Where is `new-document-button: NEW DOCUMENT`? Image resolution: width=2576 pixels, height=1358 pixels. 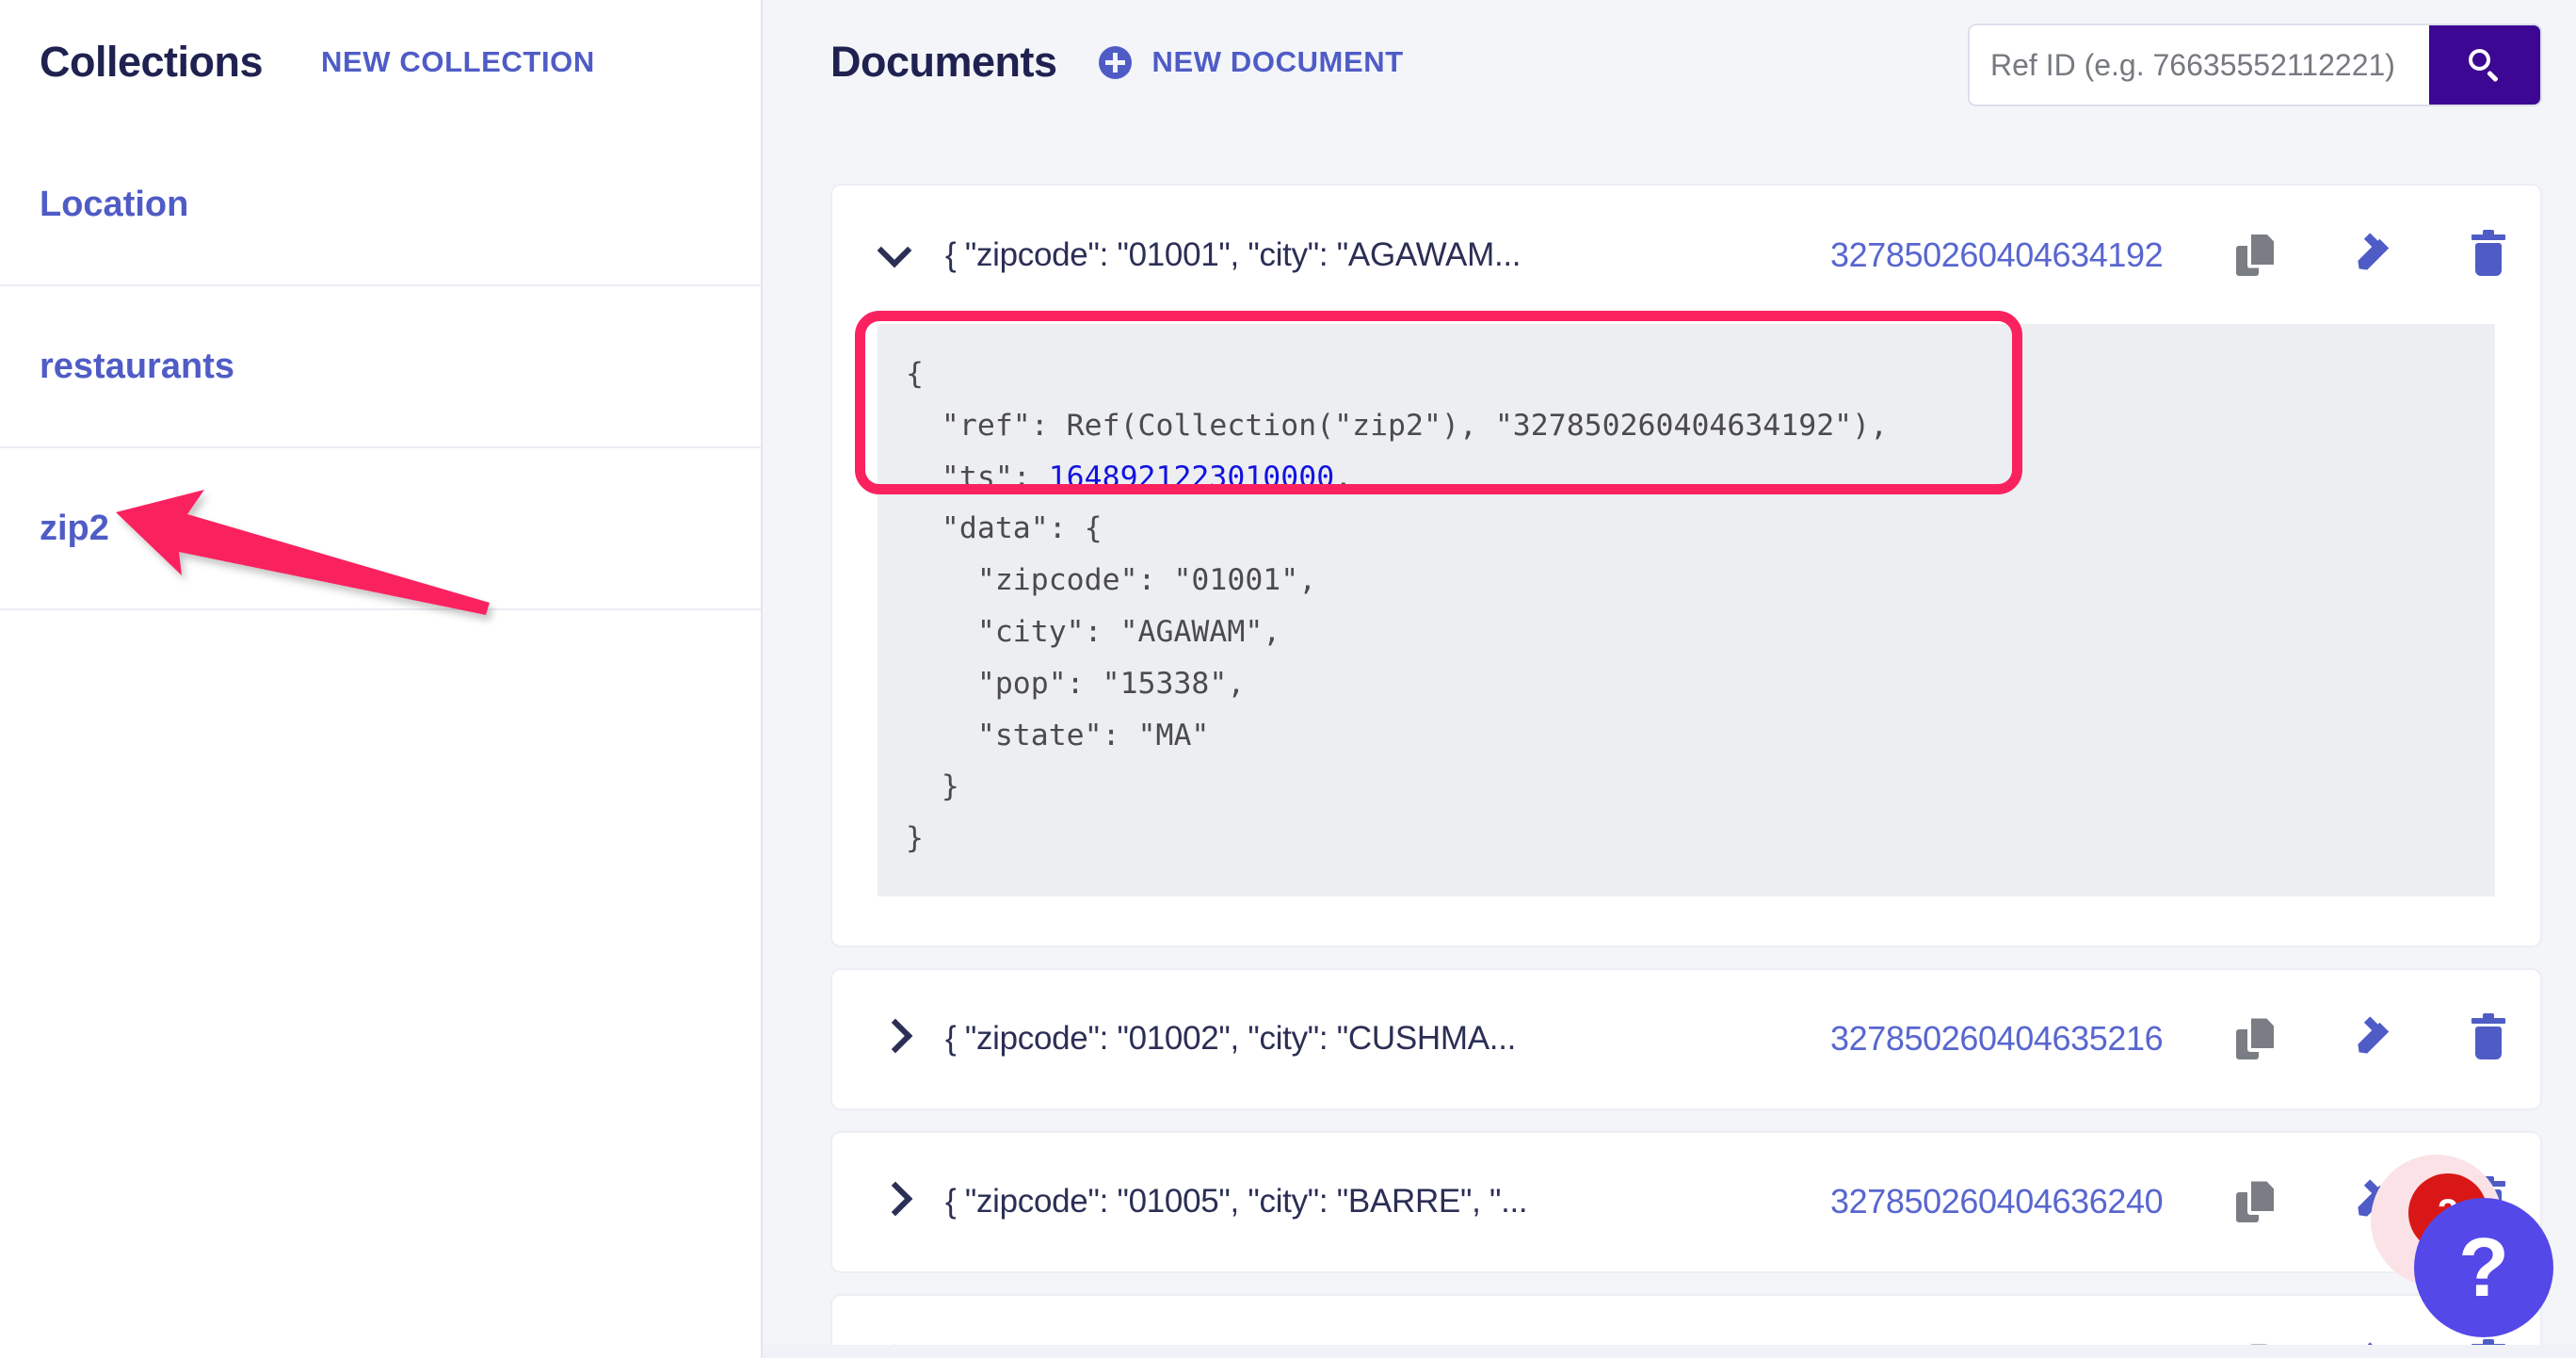 new-document-button: NEW DOCUMENT is located at coordinates (1251, 62).